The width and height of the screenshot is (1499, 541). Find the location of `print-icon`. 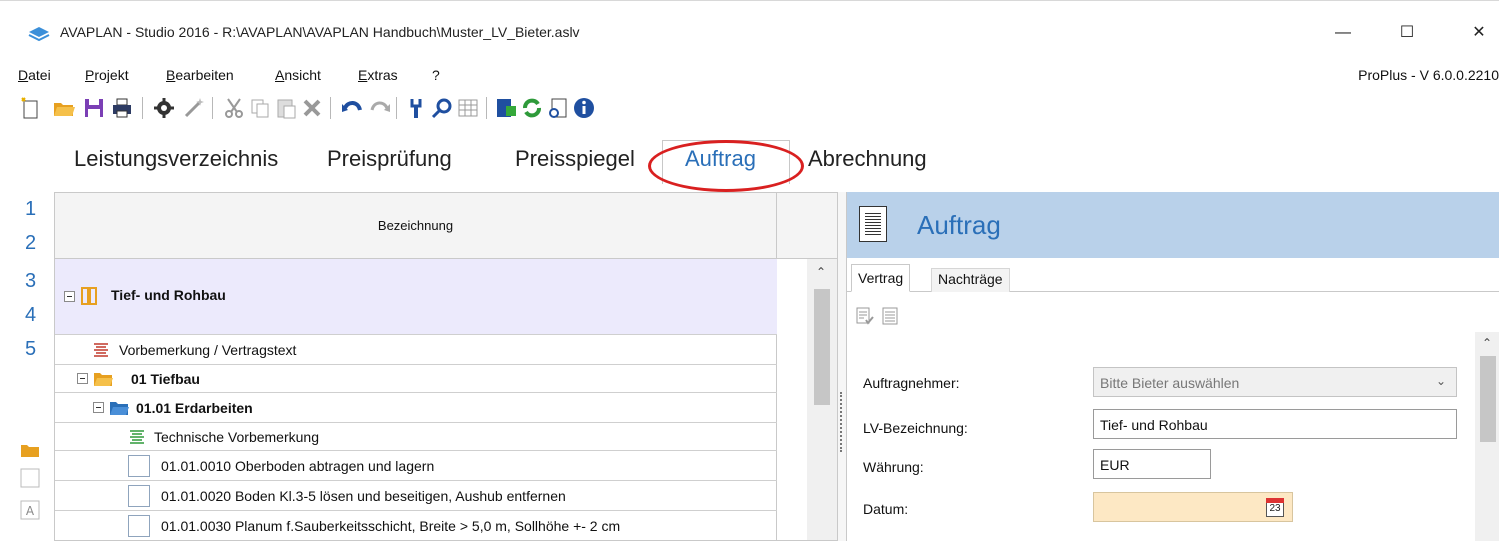

print-icon is located at coordinates (122, 108).